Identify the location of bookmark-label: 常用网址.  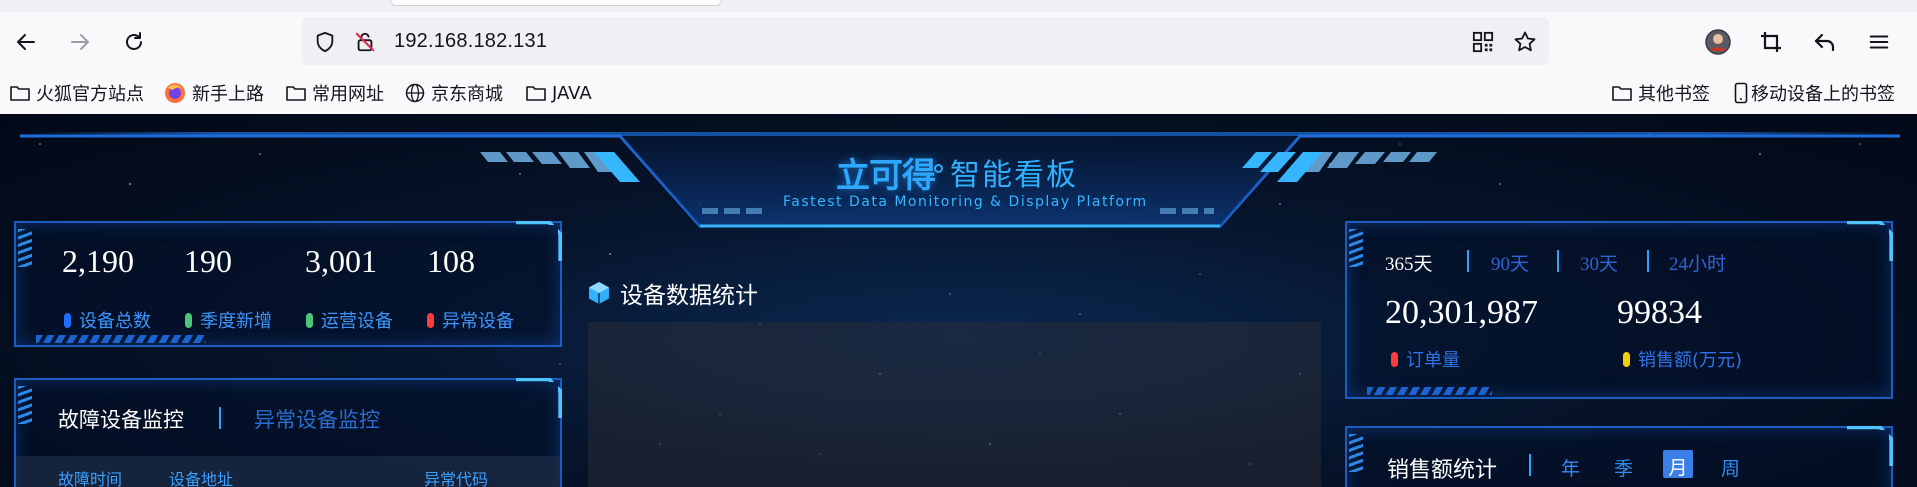
(348, 94).